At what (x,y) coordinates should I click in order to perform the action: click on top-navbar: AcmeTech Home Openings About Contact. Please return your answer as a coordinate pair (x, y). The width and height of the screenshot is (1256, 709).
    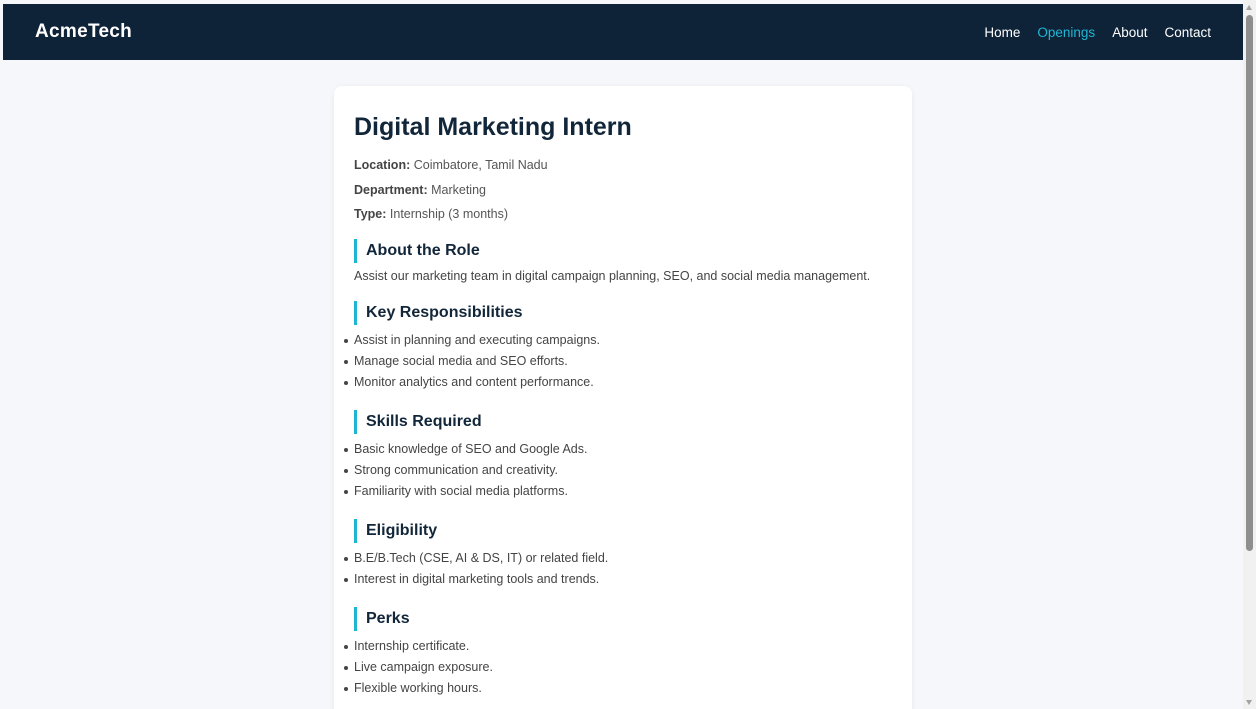
    Looking at the image, I should click on (623, 32).